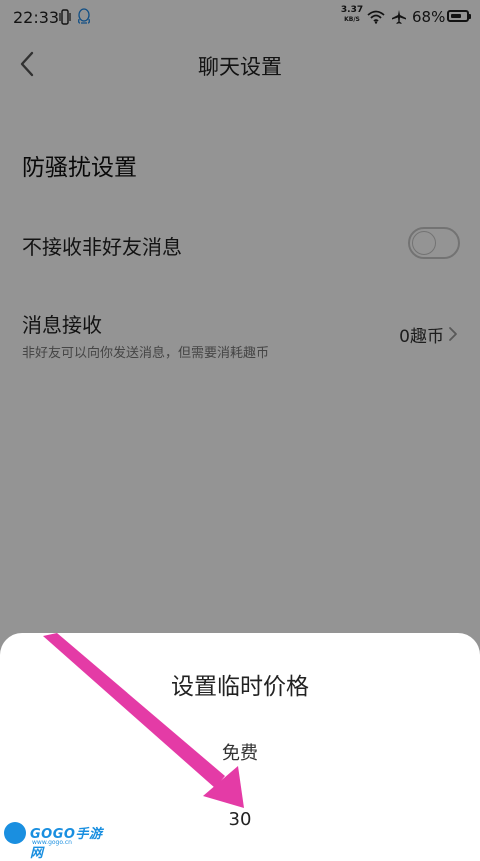 The image size is (480, 861). What do you see at coordinates (240, 687) in the screenshot?
I see `sheet-title: 设置临时价格` at bounding box center [240, 687].